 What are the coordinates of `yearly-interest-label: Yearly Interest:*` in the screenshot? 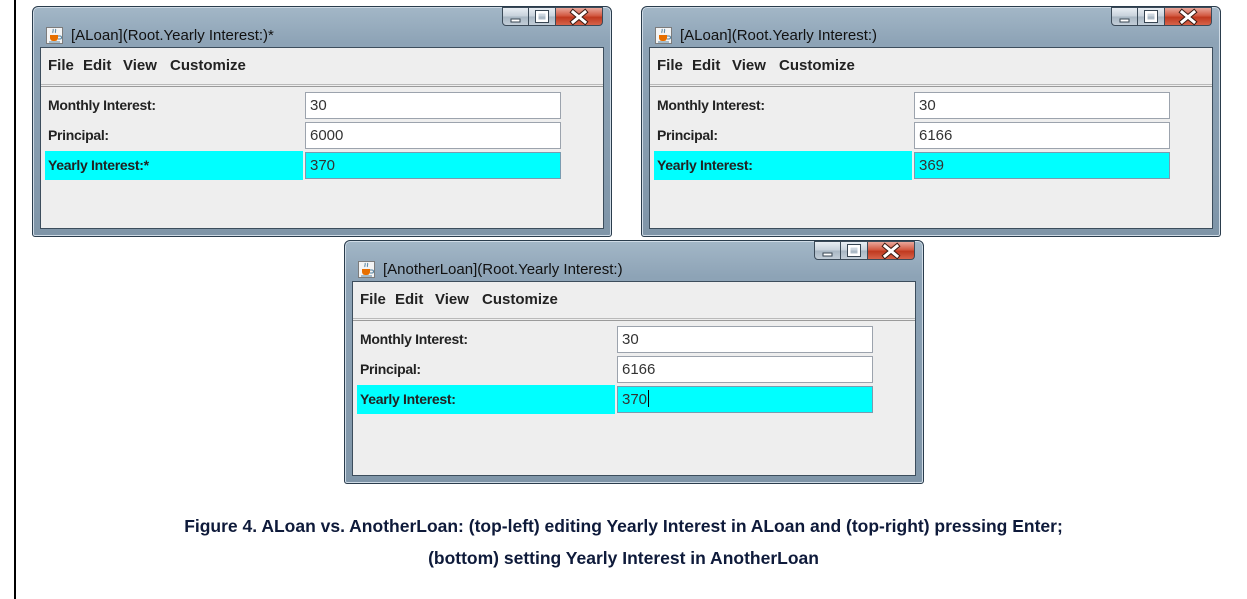 It's located at (174, 165).